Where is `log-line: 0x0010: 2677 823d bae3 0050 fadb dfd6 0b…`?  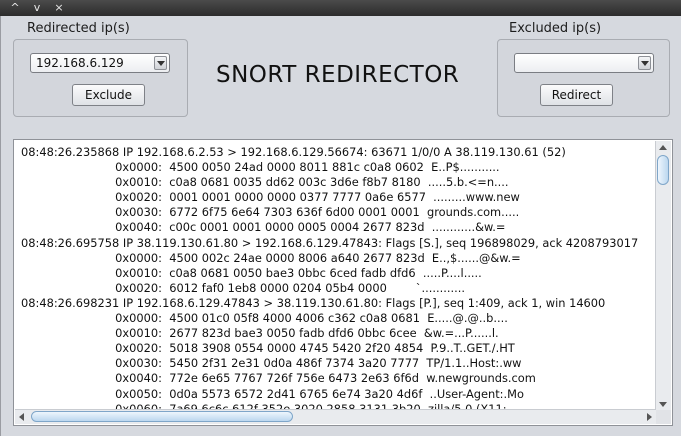
log-line: 0x0010: 2677 823d bae3 0050 fadb dfd6 0b… is located at coordinates (260, 333).